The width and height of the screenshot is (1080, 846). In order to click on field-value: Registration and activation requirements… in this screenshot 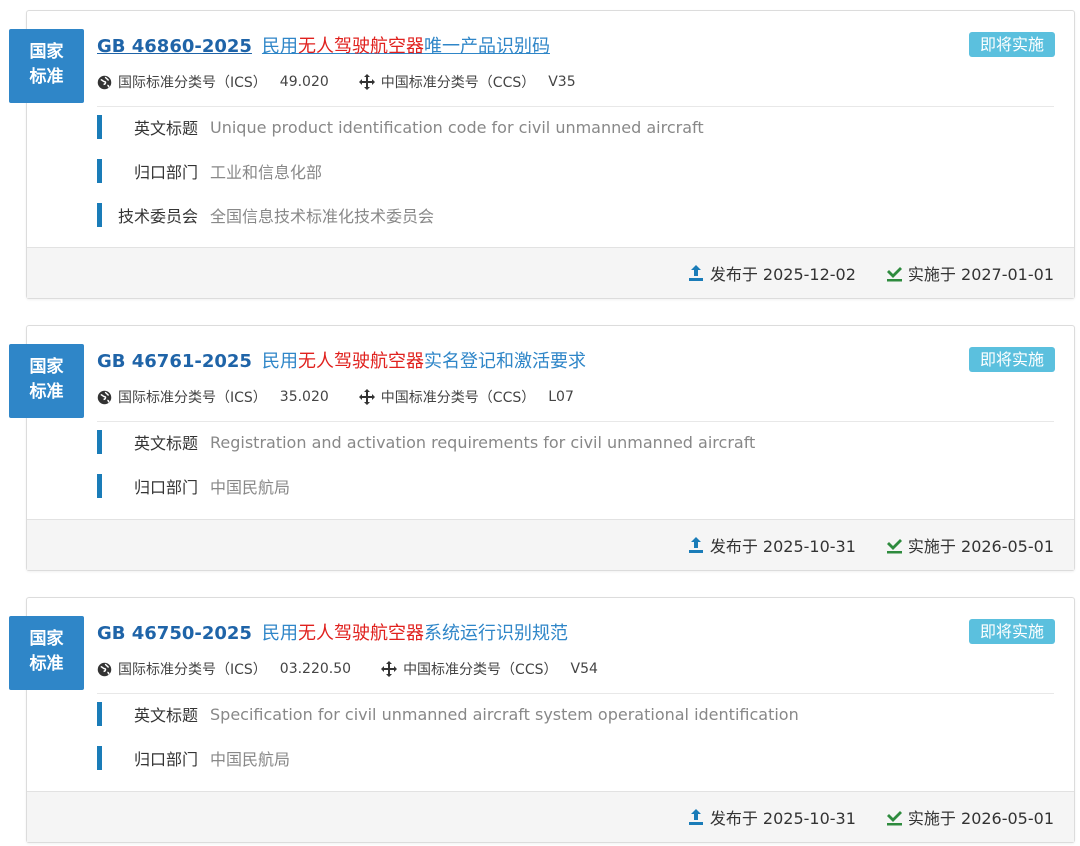, I will do `click(483, 442)`.